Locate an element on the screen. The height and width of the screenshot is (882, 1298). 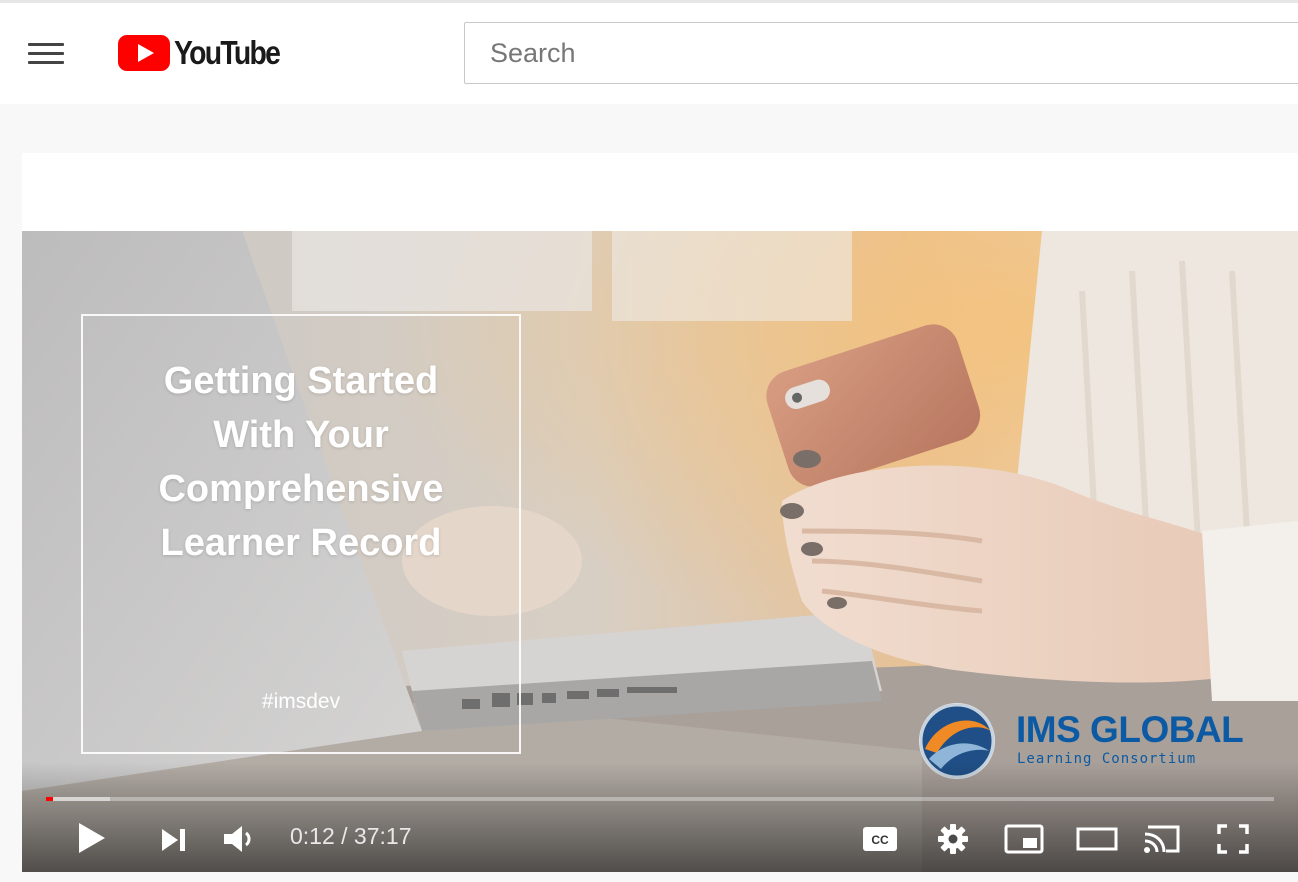
youtube-logo: YouTube is located at coordinates (207, 53).